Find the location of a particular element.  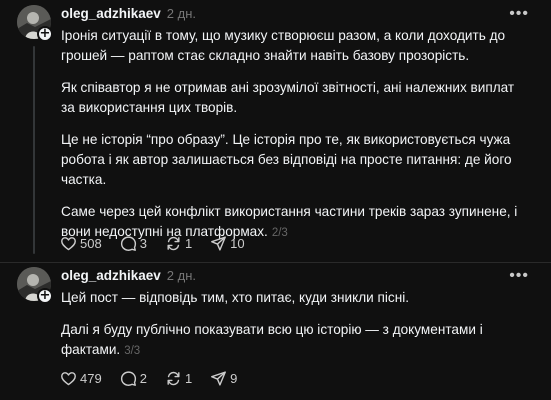

share-button: 9 is located at coordinates (223, 378).